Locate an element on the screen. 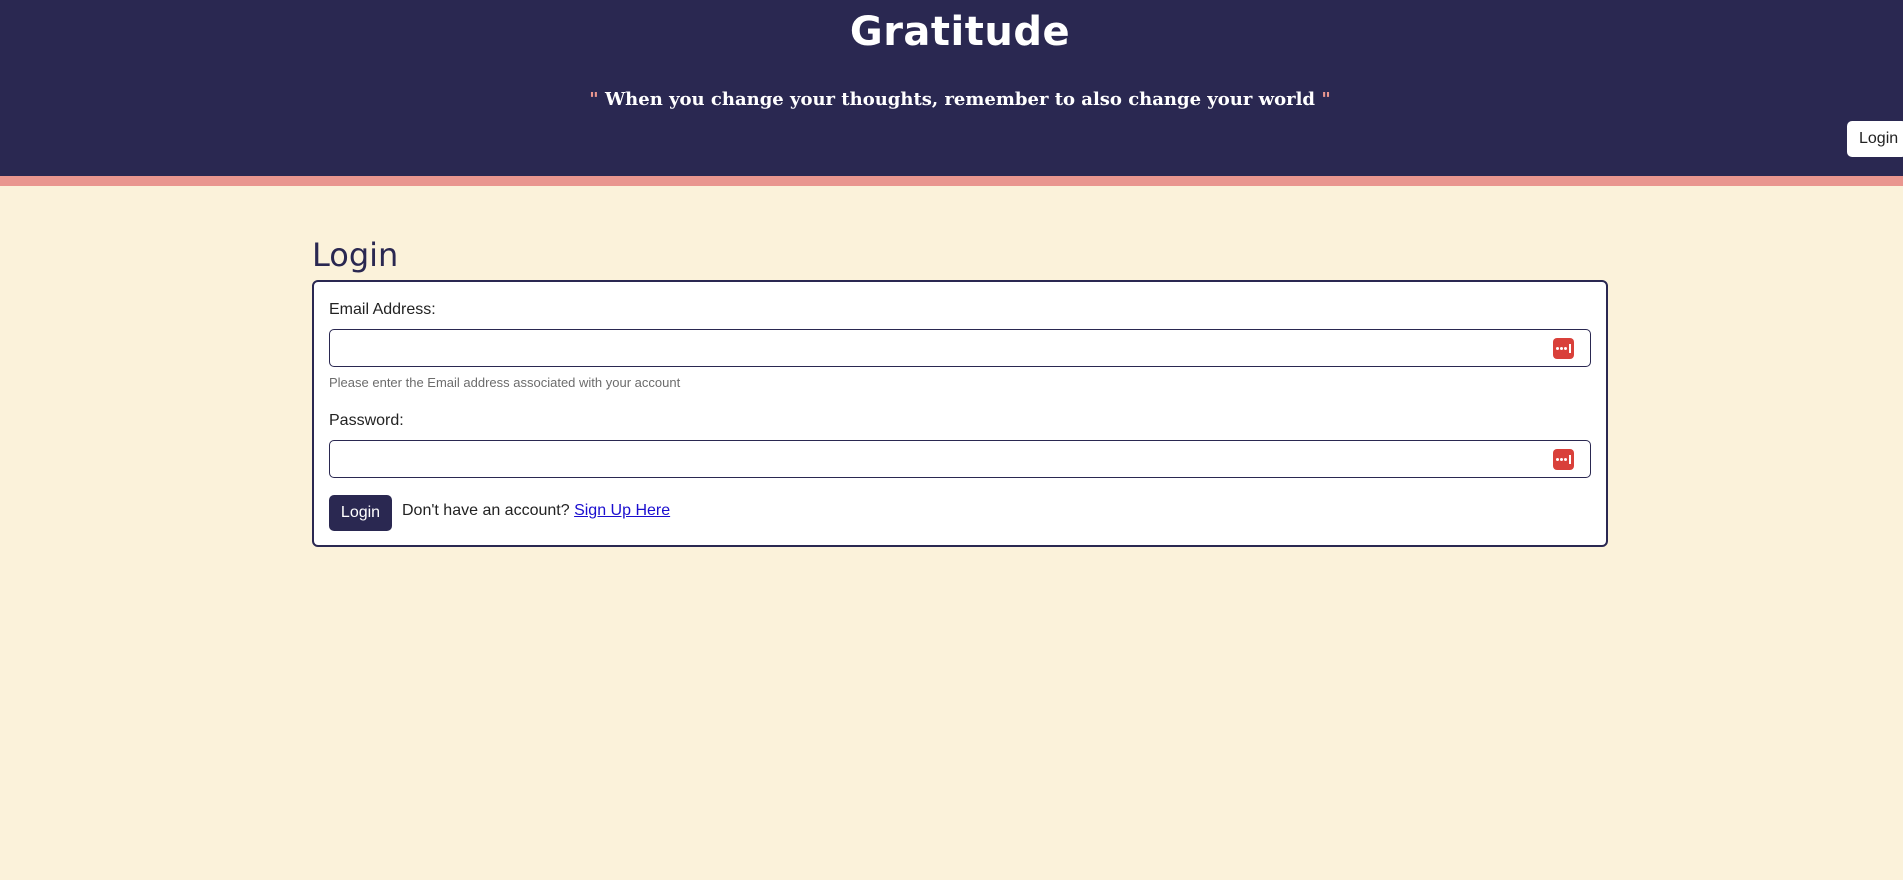  header-login-button: Login is located at coordinates (1875, 139).